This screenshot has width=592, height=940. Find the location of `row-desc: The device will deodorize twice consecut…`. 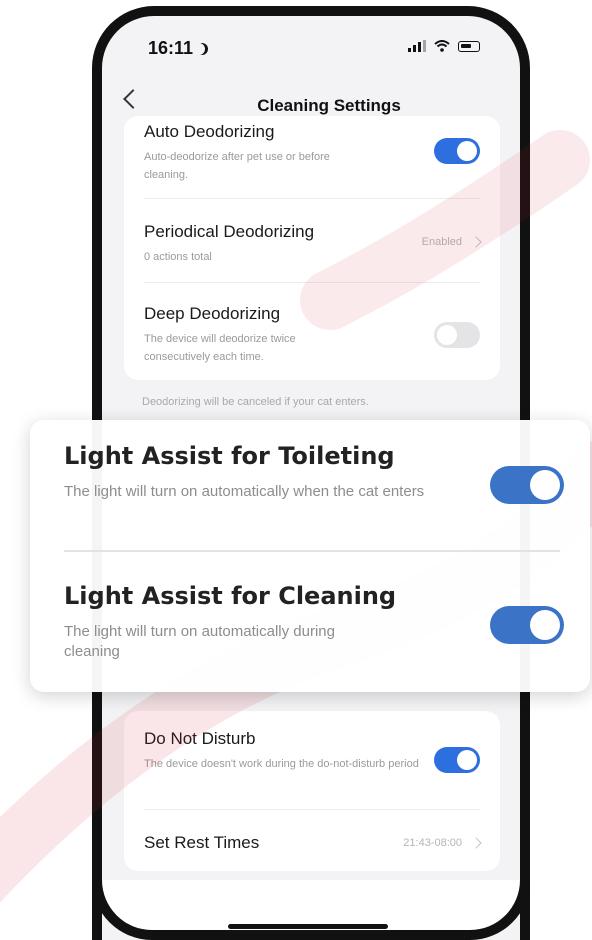

row-desc: The device will deodorize twice consecut… is located at coordinates (220, 348).